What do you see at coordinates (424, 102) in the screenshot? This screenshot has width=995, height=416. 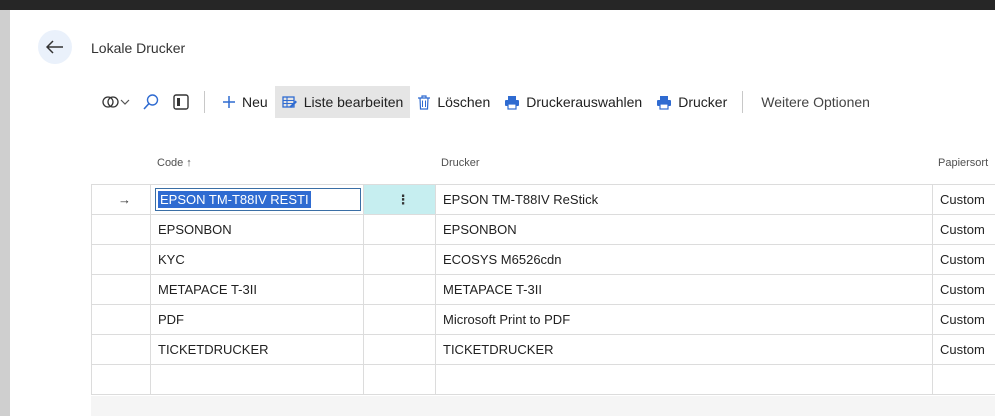 I see `trash-icon` at bounding box center [424, 102].